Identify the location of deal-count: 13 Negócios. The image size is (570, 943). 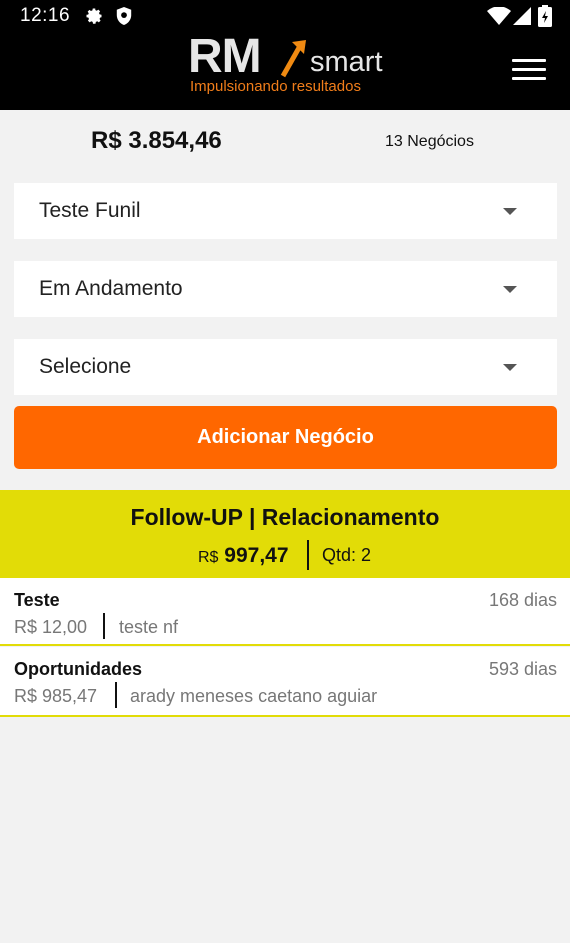
(429, 141).